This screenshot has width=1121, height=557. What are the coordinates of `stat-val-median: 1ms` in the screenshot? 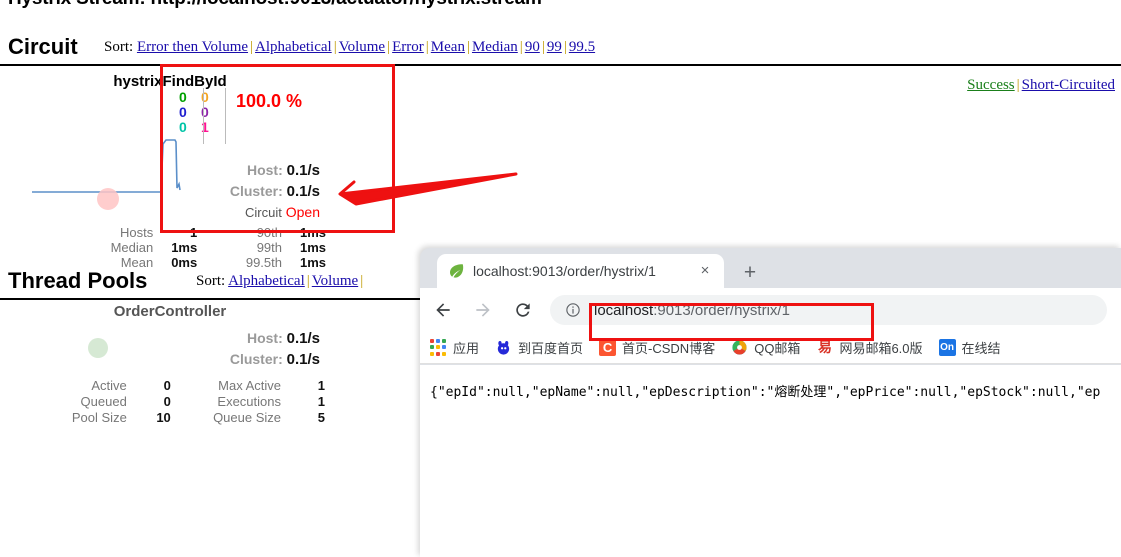 It's located at (184, 247).